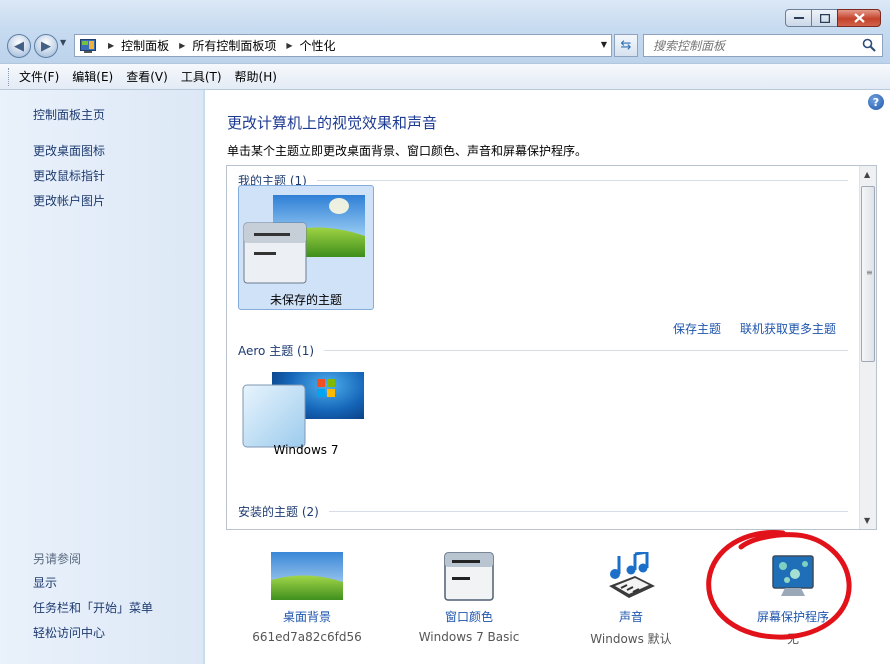 The width and height of the screenshot is (890, 664). Describe the element at coordinates (201, 76) in the screenshot. I see `menu-tools: 工具(T)` at that location.